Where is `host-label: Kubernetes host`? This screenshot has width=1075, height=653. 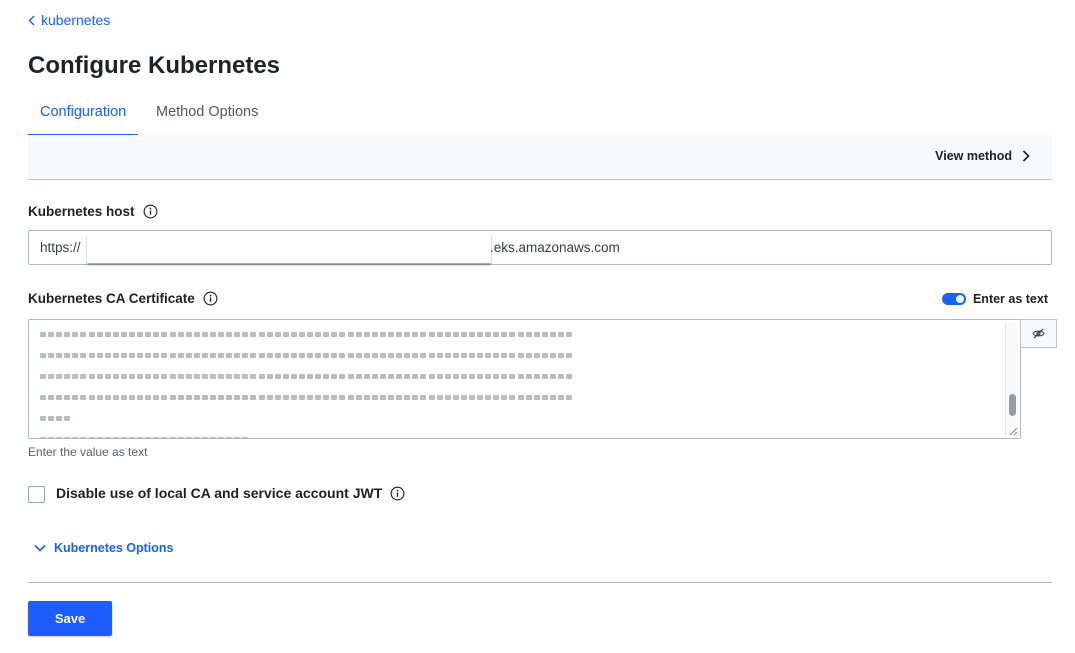 host-label: Kubernetes host is located at coordinates (81, 211).